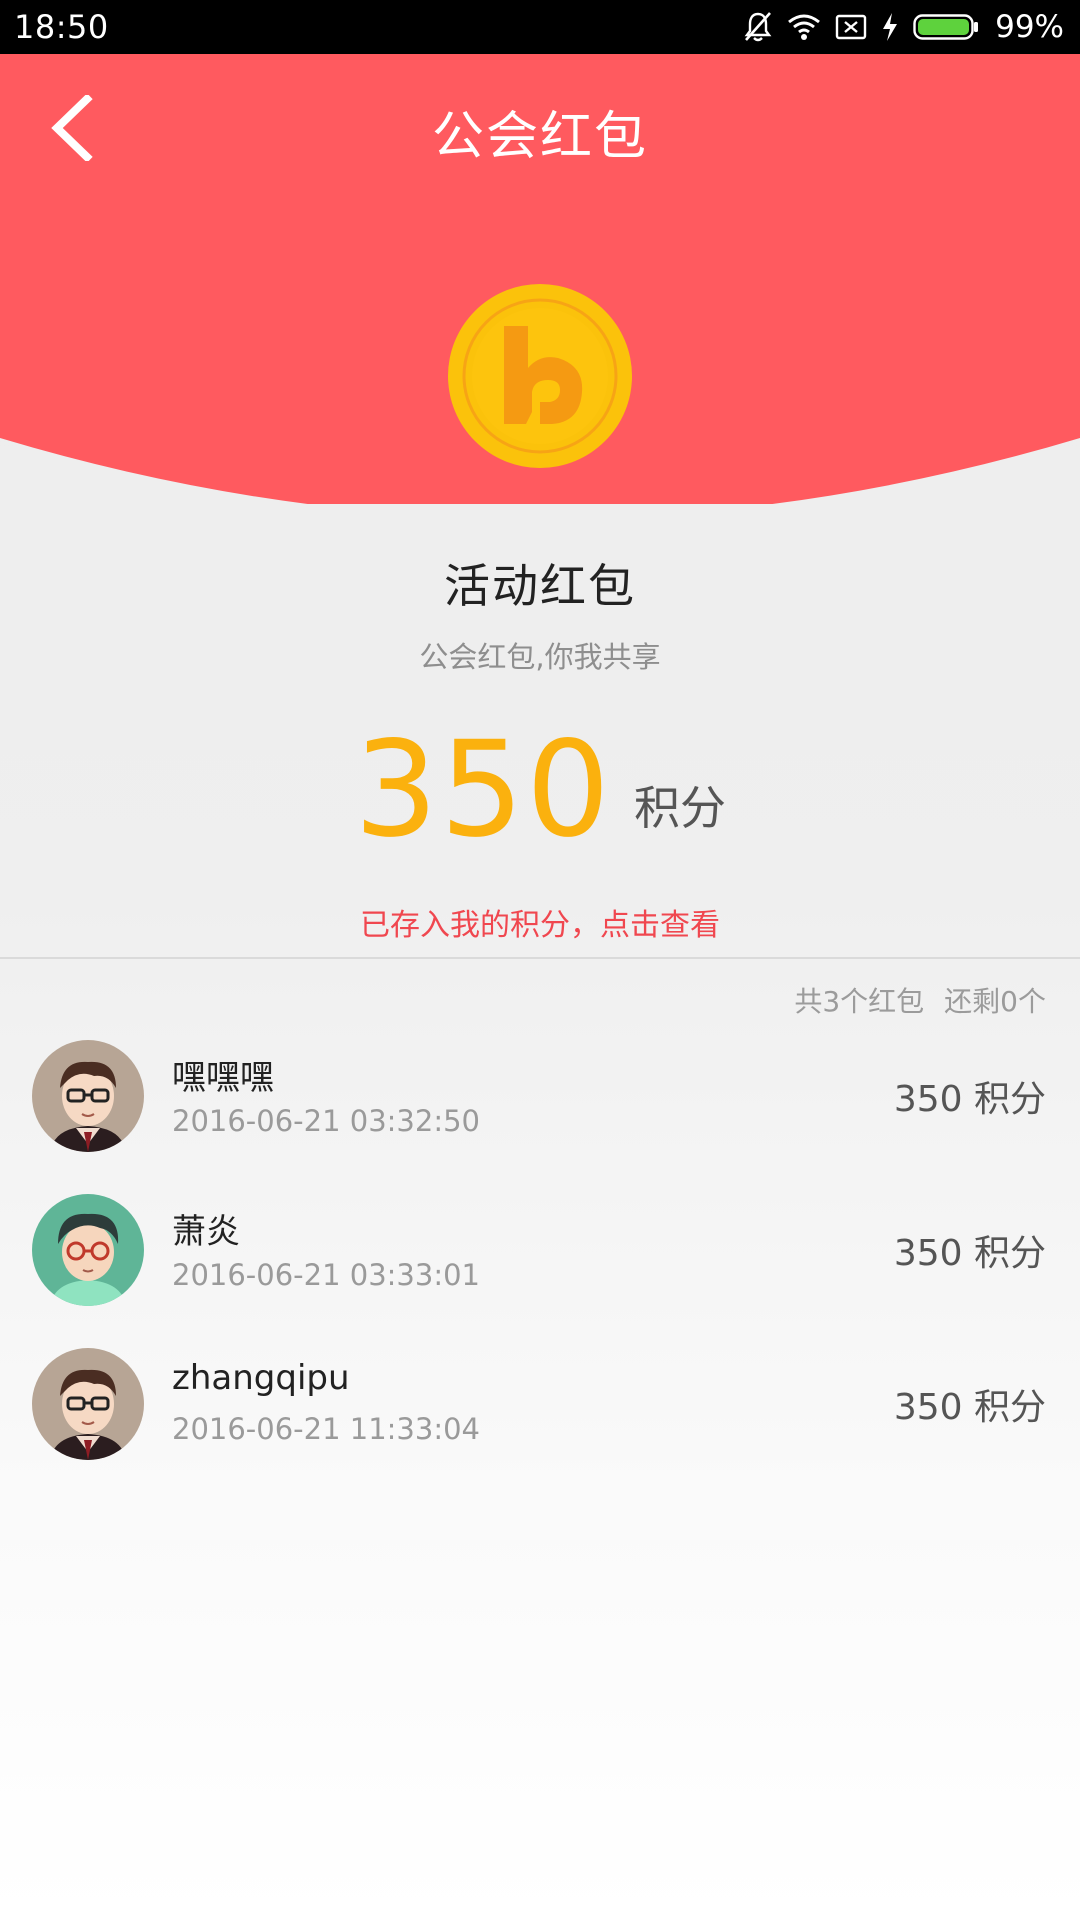 This screenshot has width=1080, height=1920. Describe the element at coordinates (1029, 27) in the screenshot. I see `battery-percent: 99%` at that location.